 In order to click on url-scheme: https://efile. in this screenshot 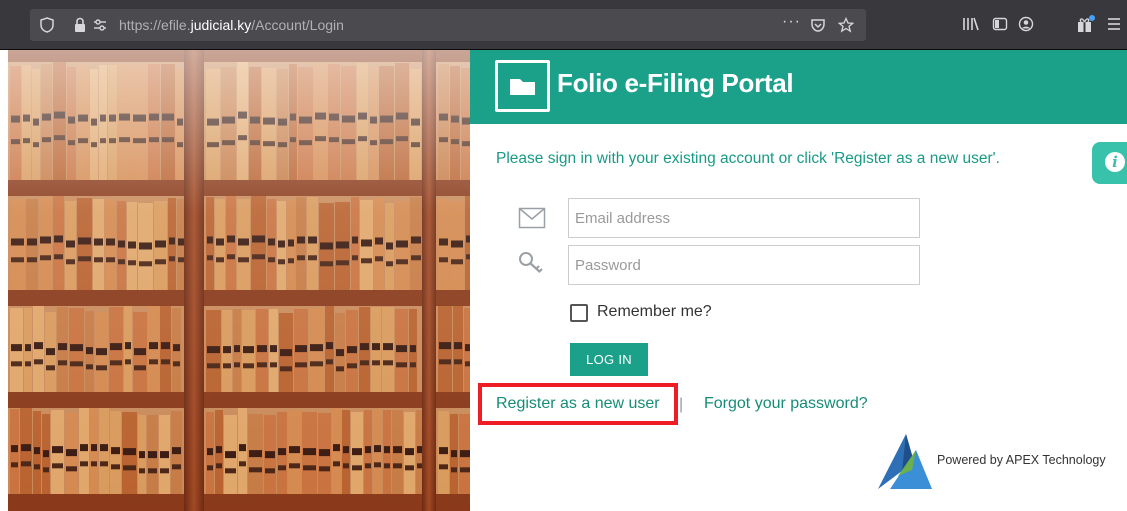, I will do `click(155, 25)`.